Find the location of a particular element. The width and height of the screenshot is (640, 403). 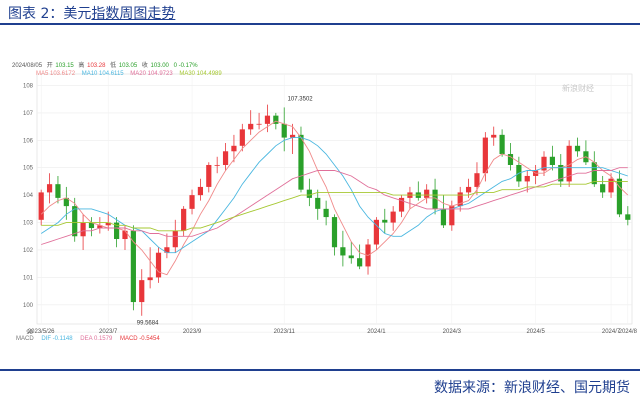

ma20-legend: MA20 104.9723 is located at coordinates (151, 74).